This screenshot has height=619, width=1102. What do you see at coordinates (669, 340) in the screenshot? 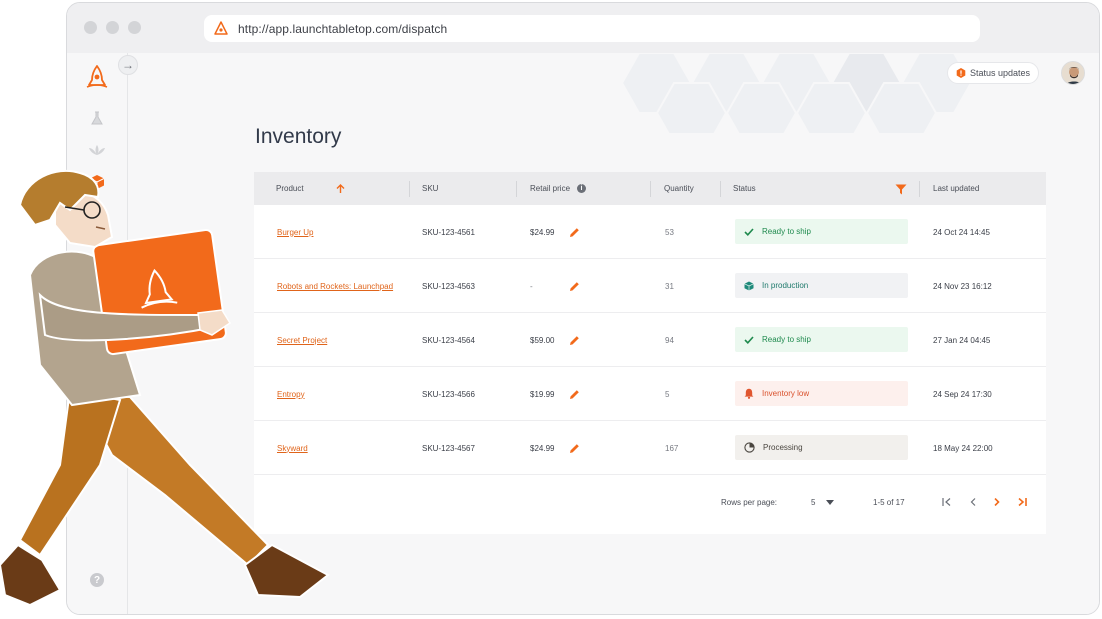
I see `quantity-cell: 94` at bounding box center [669, 340].